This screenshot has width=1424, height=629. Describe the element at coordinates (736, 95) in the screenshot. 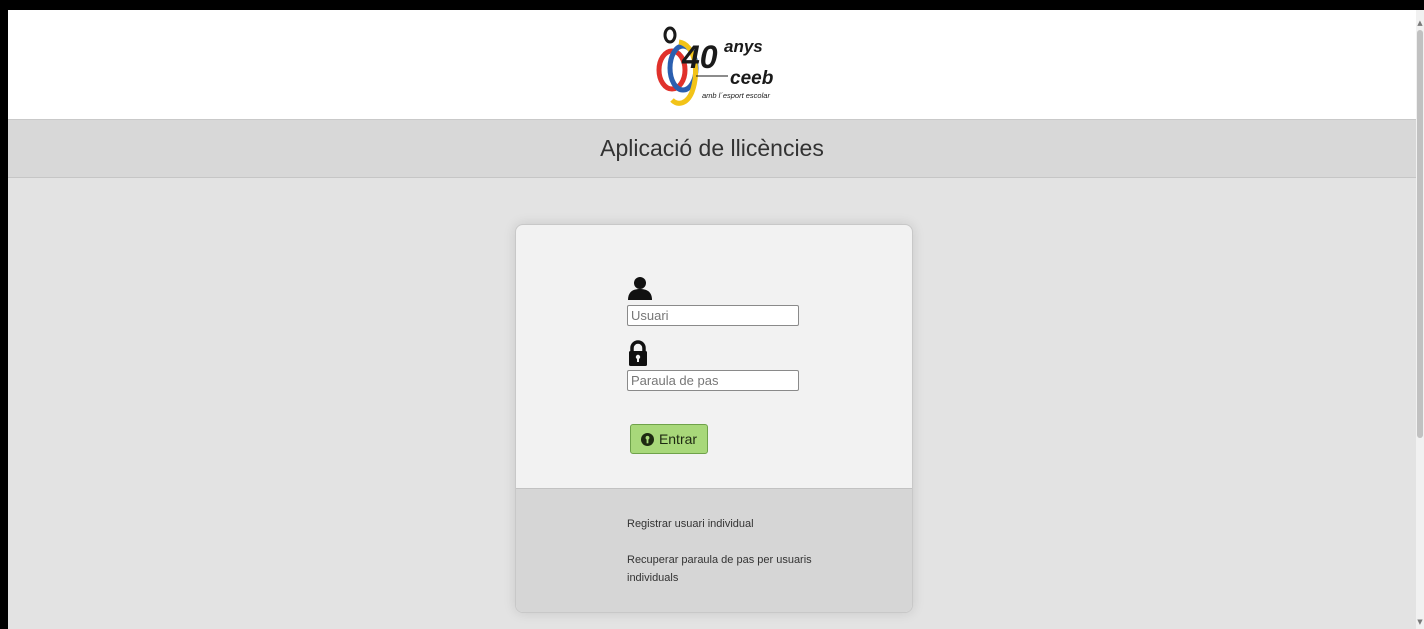

I see `logo-tagline: amb l´esport escolar` at that location.